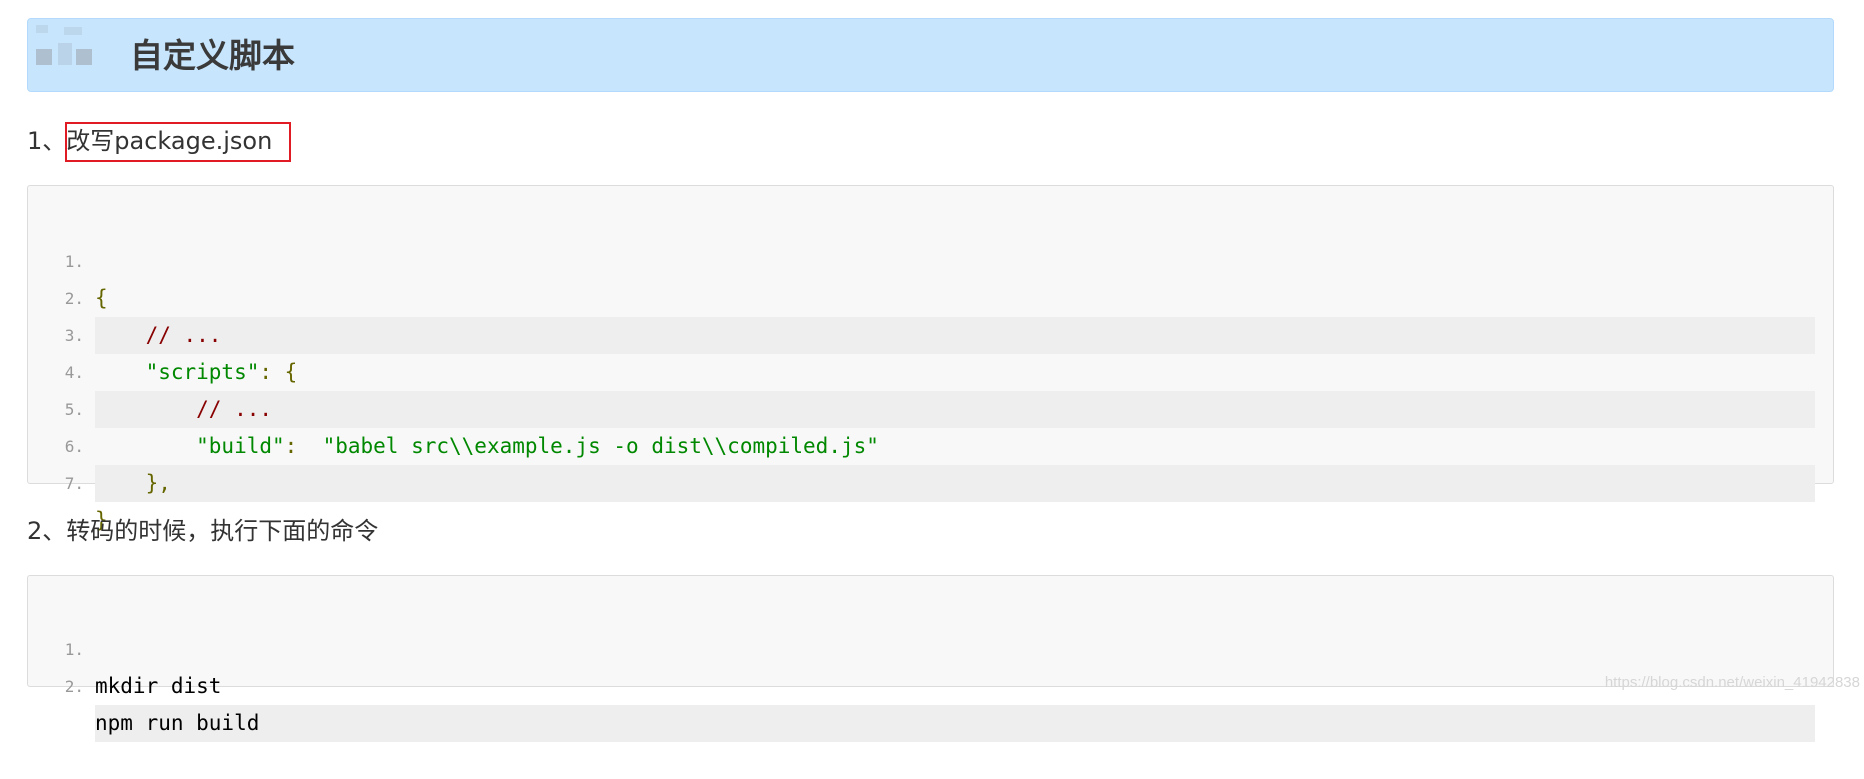  What do you see at coordinates (1732, 682) in the screenshot?
I see `watermark: https://blog.csdn.net/weixin_41942838` at bounding box center [1732, 682].